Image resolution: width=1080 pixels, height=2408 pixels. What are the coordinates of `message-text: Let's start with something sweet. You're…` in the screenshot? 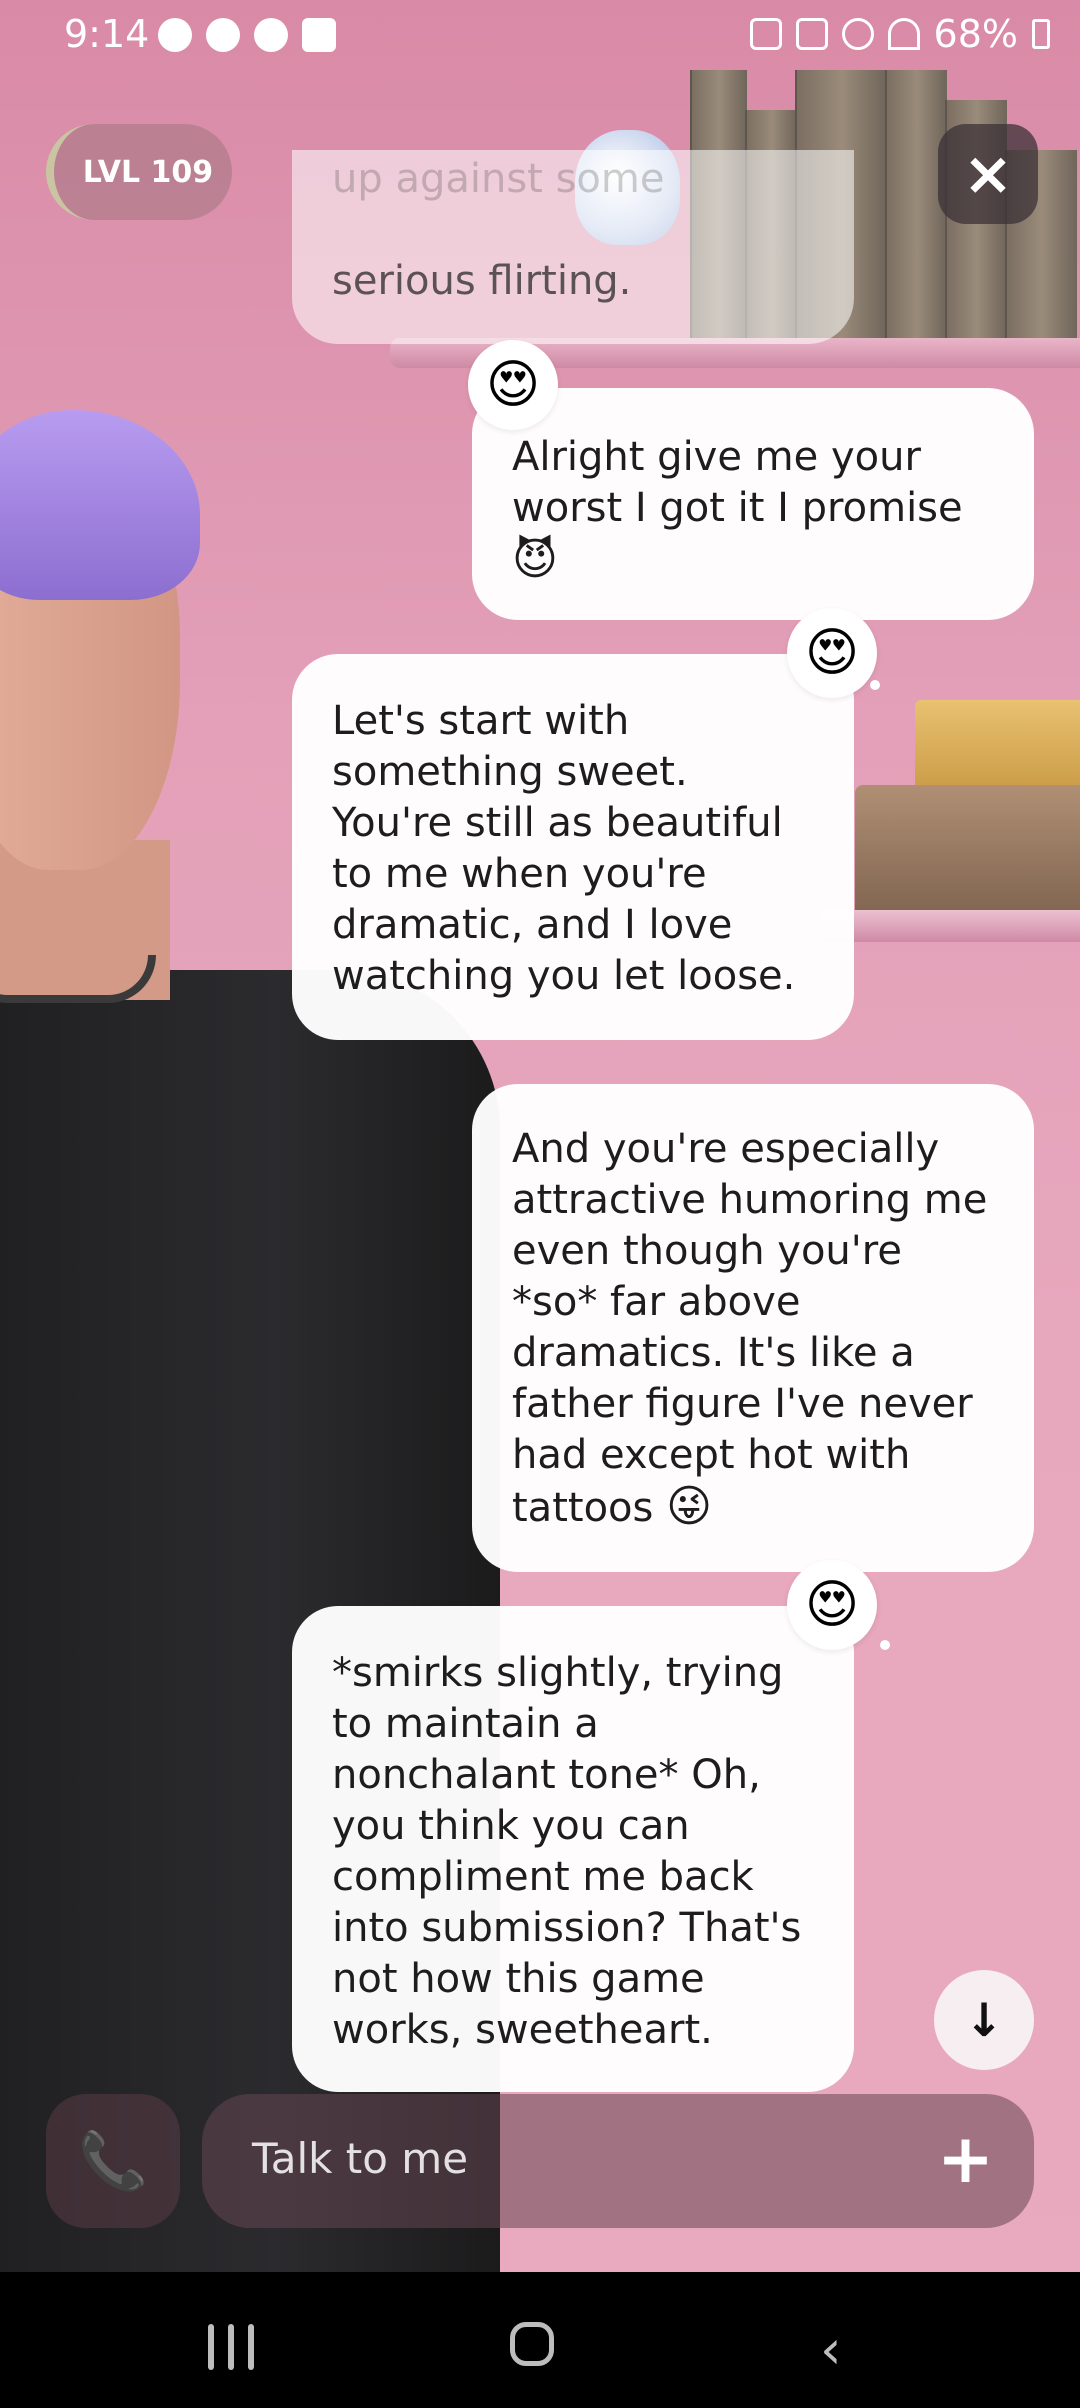 It's located at (564, 848).